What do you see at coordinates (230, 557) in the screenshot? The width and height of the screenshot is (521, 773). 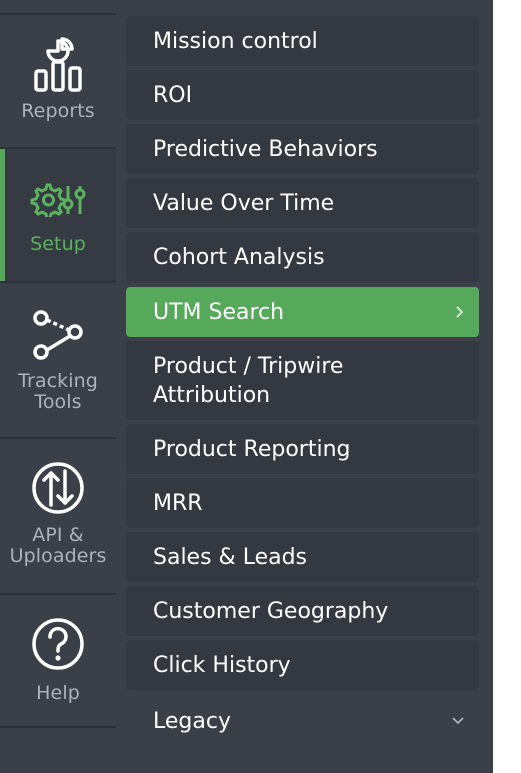 I see `menu-item-label: Sales & Leads` at bounding box center [230, 557].